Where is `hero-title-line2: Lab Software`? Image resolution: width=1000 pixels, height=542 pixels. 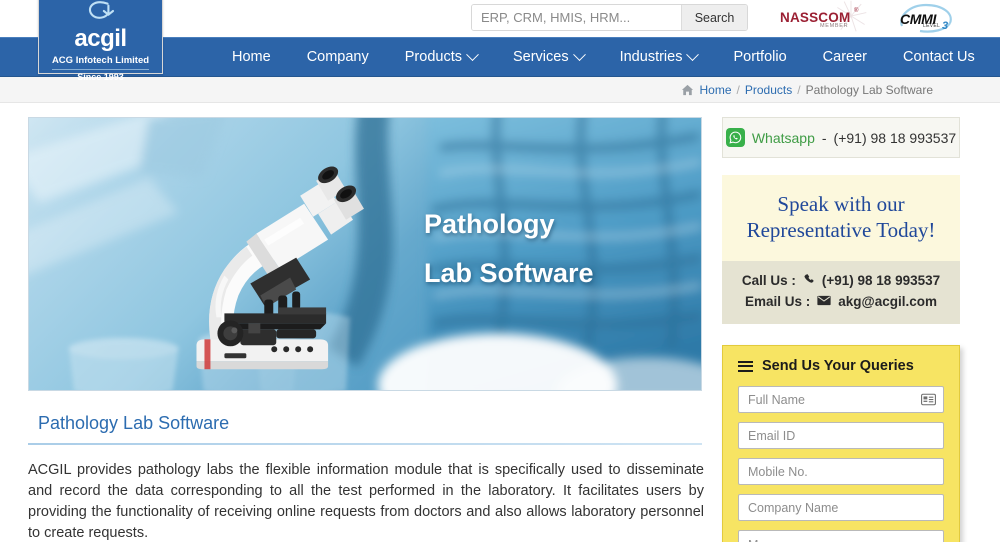
hero-title-line2: Lab Software is located at coordinates (509, 273).